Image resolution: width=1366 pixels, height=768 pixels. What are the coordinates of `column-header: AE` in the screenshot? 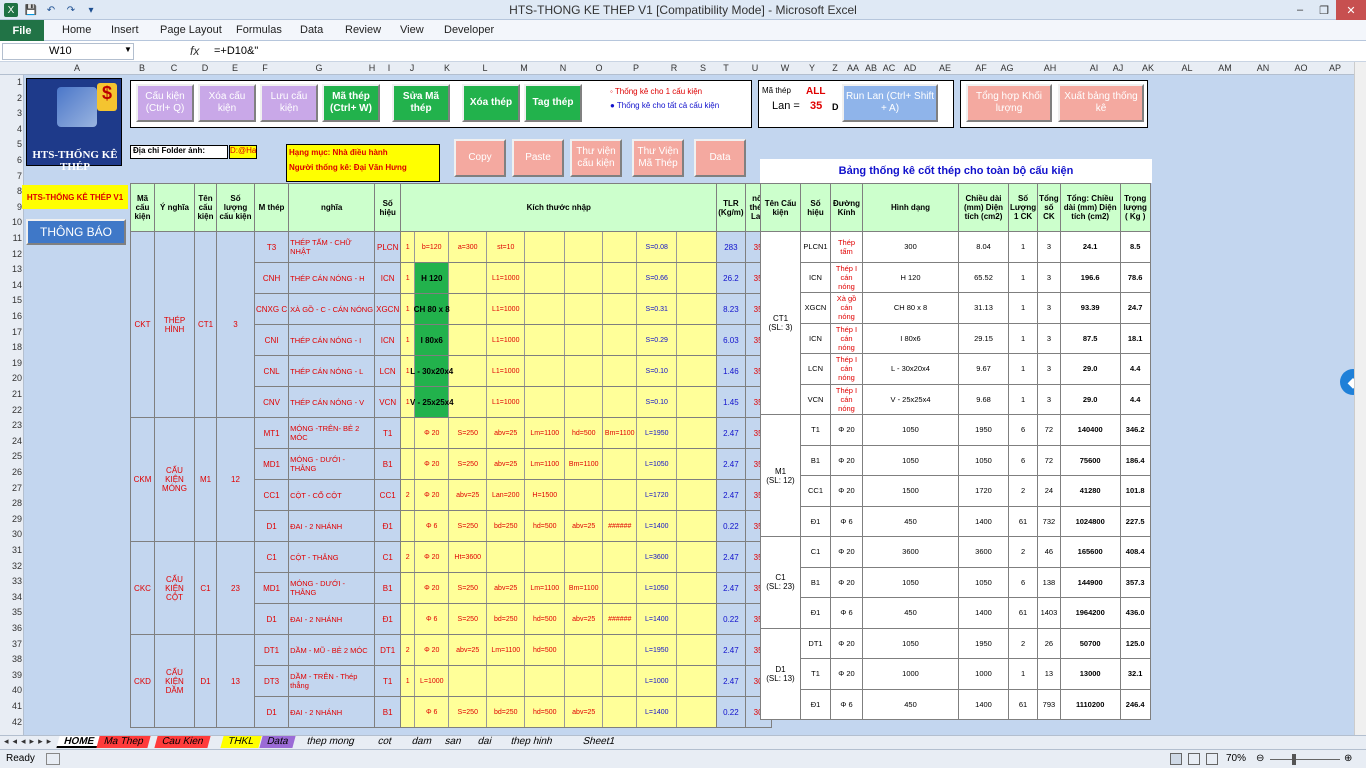 It's located at (945, 68).